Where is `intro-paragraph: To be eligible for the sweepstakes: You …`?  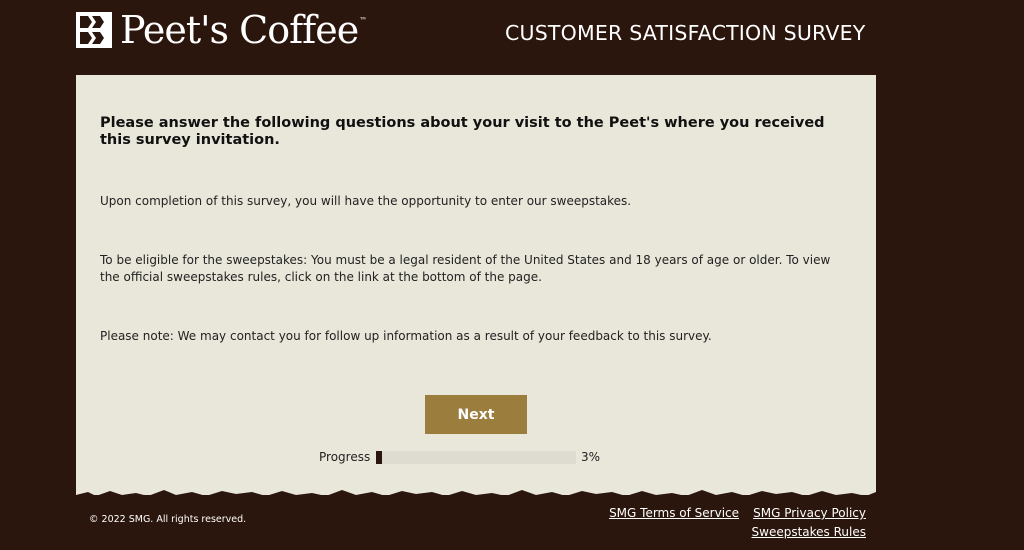
intro-paragraph: To be eligible for the sweepstakes: You … is located at coordinates (465, 268).